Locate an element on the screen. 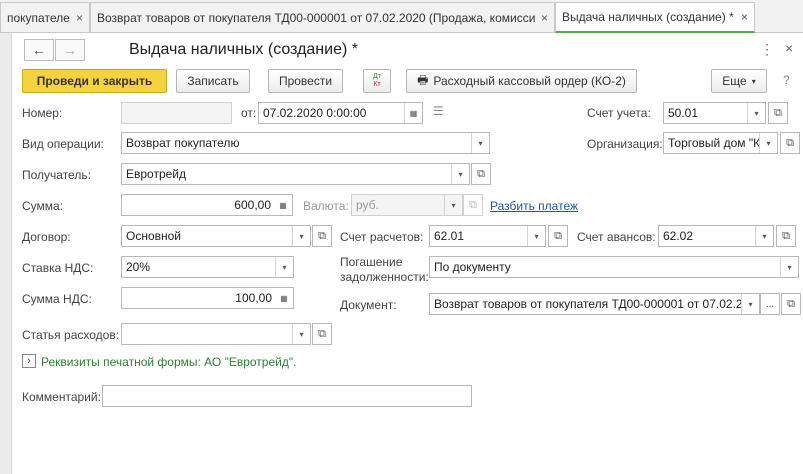 This screenshot has width=803, height=474. tab-label: Выдача наличных (создание) * is located at coordinates (648, 17).